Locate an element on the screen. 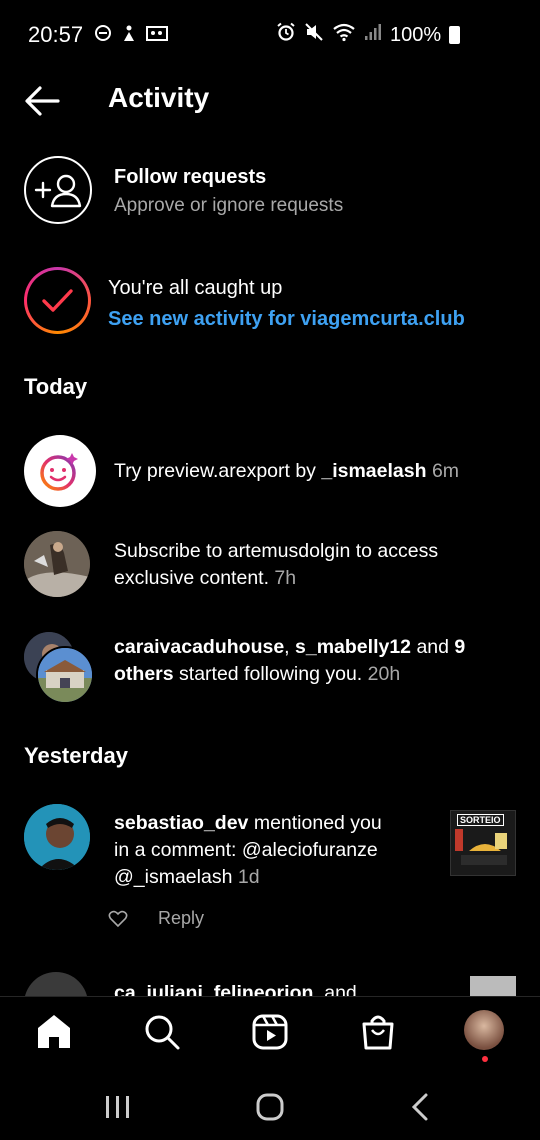  page-title: Activity is located at coordinates (159, 97).